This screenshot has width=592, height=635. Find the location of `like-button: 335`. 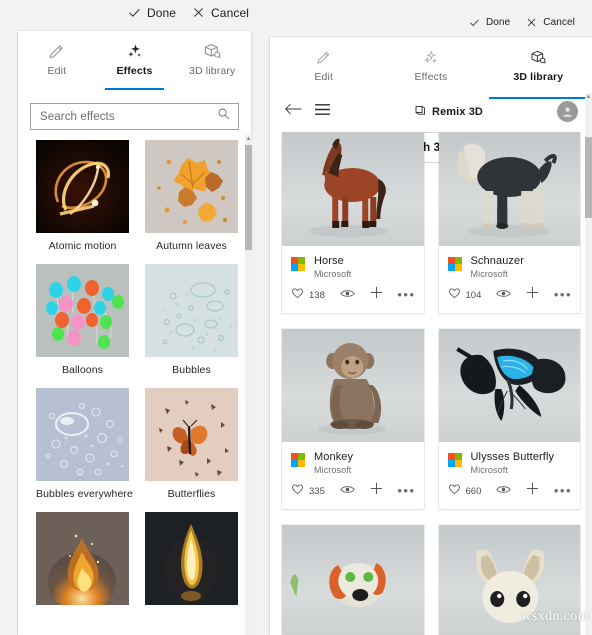

like-button: 335 is located at coordinates (308, 491).